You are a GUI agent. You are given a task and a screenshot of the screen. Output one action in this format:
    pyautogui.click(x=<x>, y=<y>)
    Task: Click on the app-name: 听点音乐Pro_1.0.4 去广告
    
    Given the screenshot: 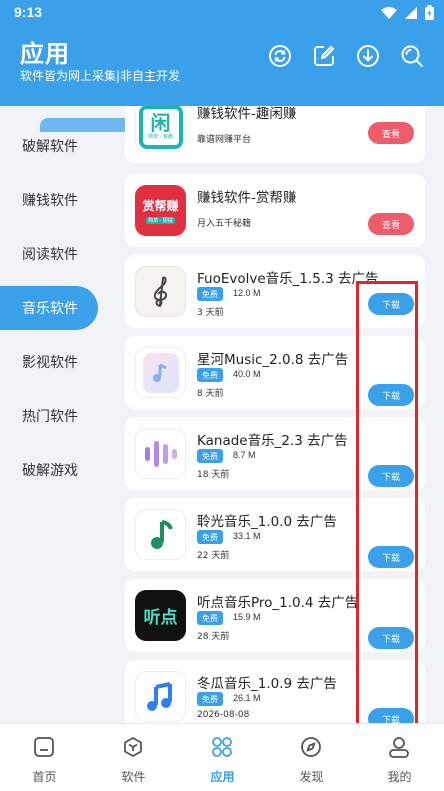 What is the action you would take?
    pyautogui.click(x=278, y=603)
    